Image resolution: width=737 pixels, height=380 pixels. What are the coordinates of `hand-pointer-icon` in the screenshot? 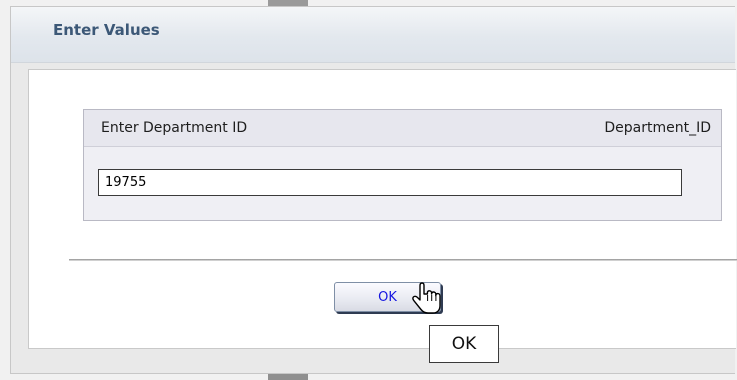 It's located at (426, 298).